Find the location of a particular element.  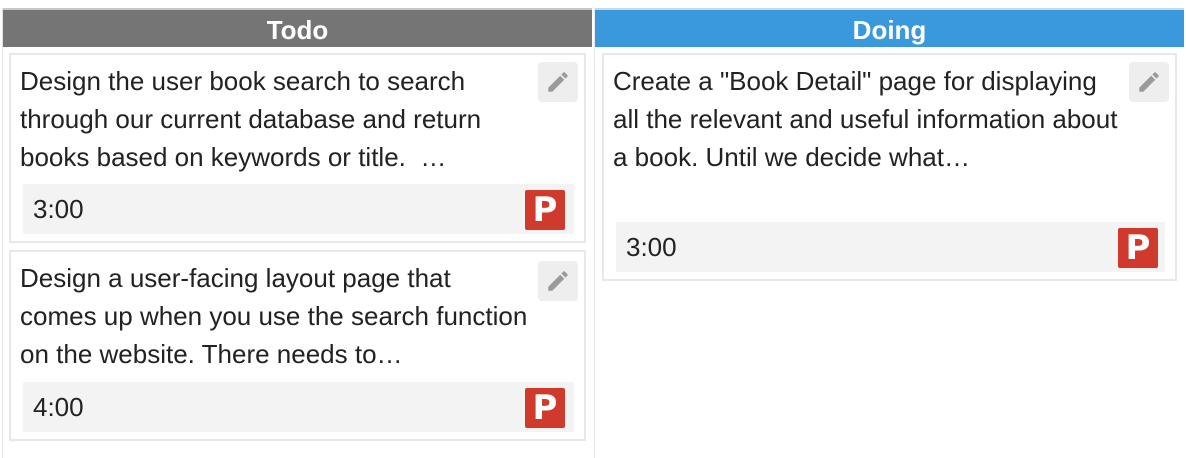

column-header-doing: Doing is located at coordinates (889, 27).